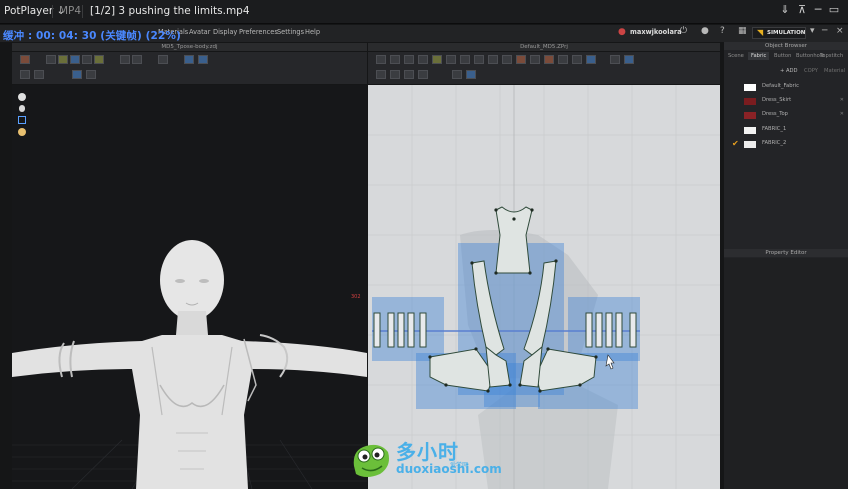 This screenshot has width=848, height=489. What do you see at coordinates (759, 56) in the screenshot?
I see `tab-fabric: Fabric` at bounding box center [759, 56].